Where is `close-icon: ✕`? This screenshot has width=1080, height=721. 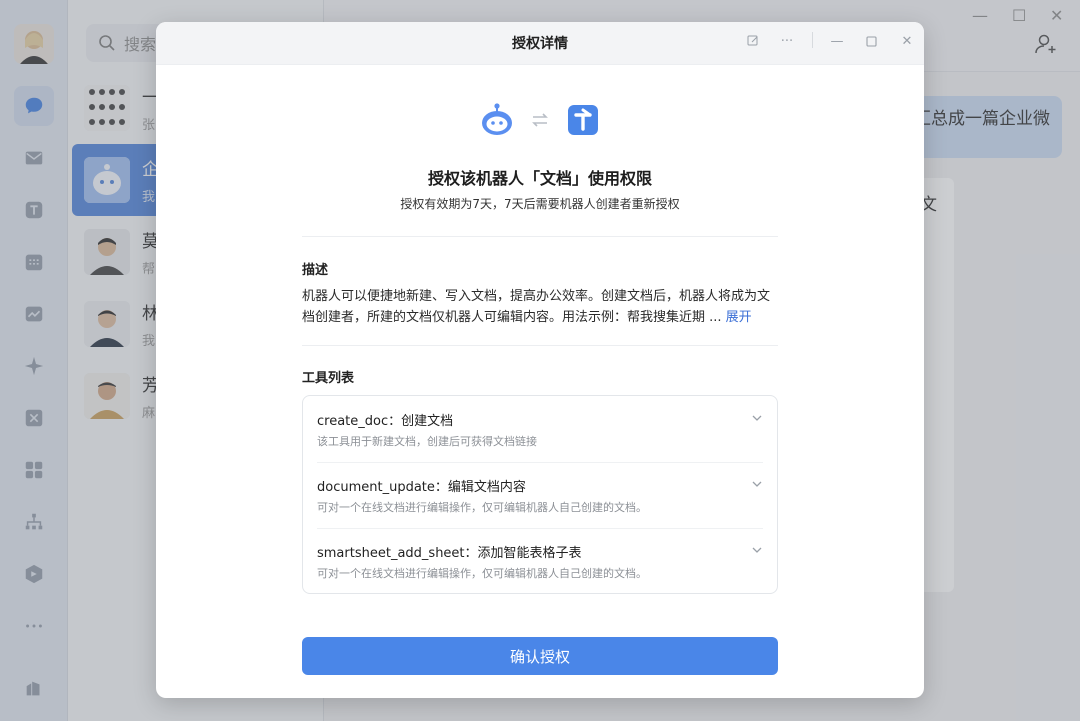
close-icon: ✕ is located at coordinates (907, 41).